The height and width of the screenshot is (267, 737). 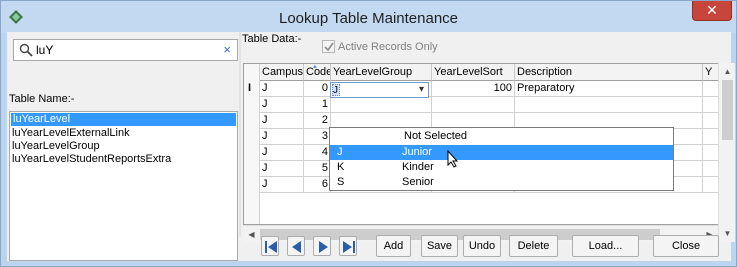 I want to click on add-button: Add, so click(x=393, y=246).